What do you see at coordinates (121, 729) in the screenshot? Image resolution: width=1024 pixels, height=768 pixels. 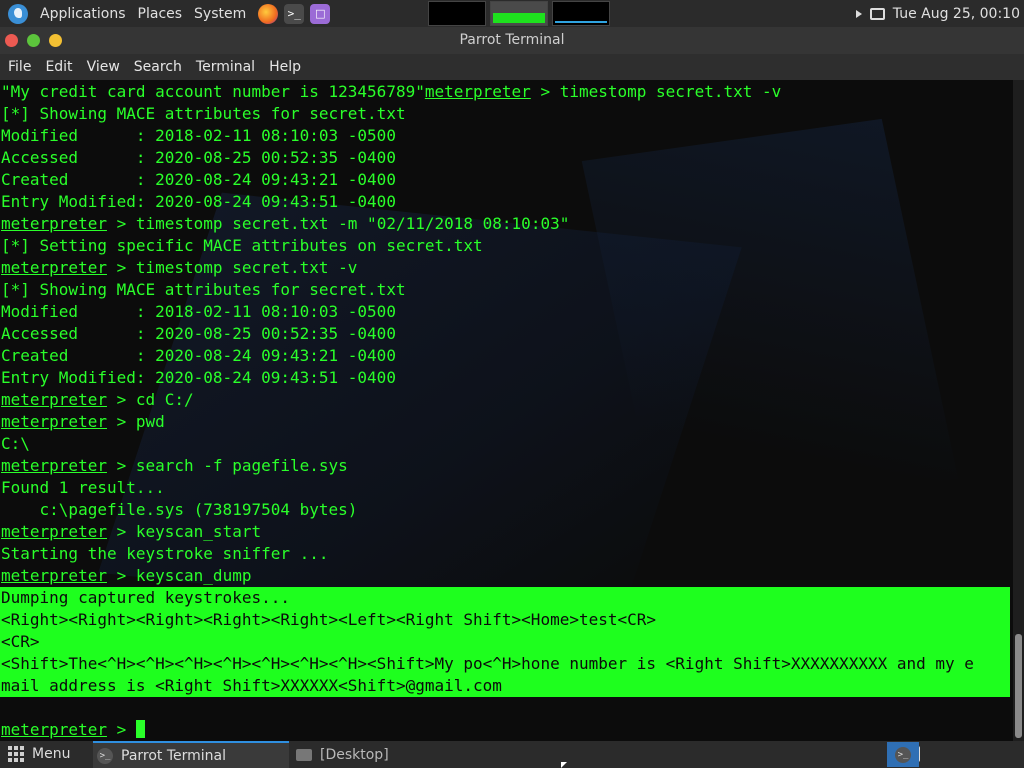 I see `command-text: >` at bounding box center [121, 729].